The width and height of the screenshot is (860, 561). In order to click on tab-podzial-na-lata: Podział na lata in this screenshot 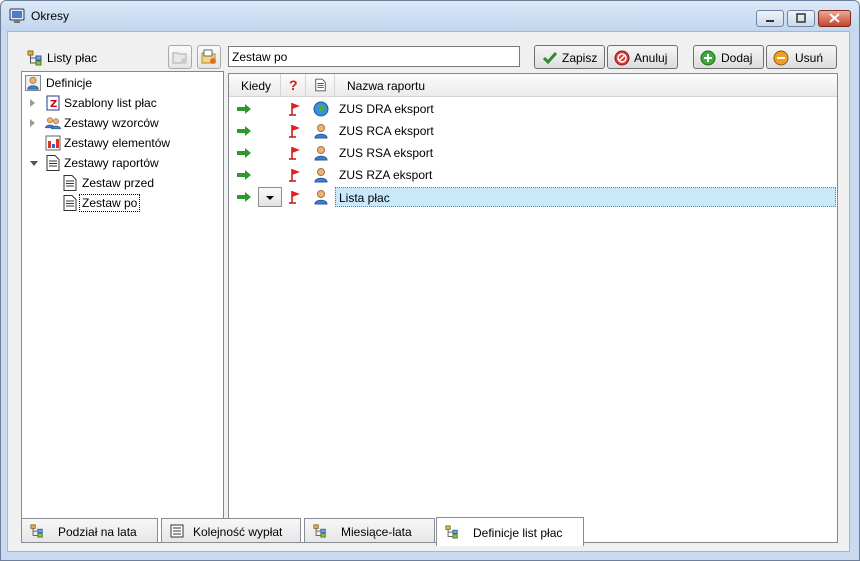, I will do `click(89, 530)`.